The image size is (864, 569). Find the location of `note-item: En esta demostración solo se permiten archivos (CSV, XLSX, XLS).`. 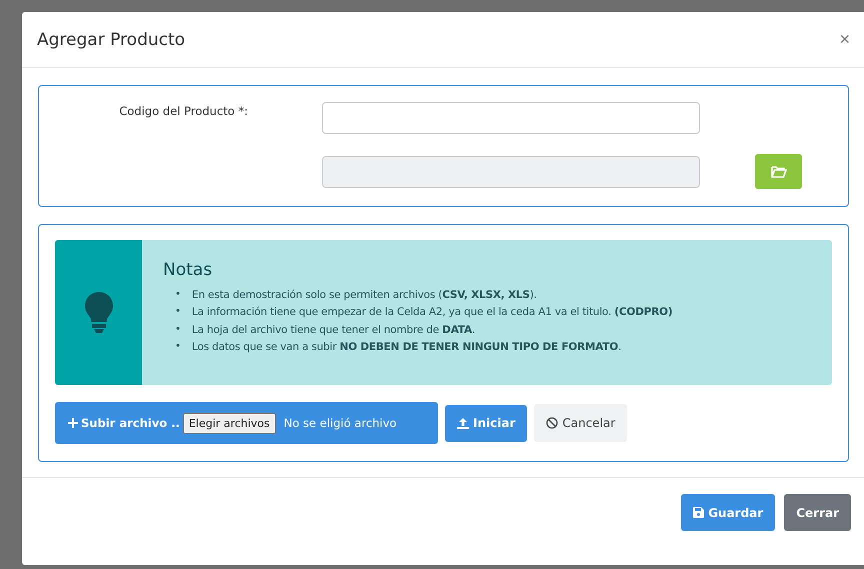

note-item: En esta demostración solo se permiten archivos (CSV, XLSX, XLS). is located at coordinates (364, 295).